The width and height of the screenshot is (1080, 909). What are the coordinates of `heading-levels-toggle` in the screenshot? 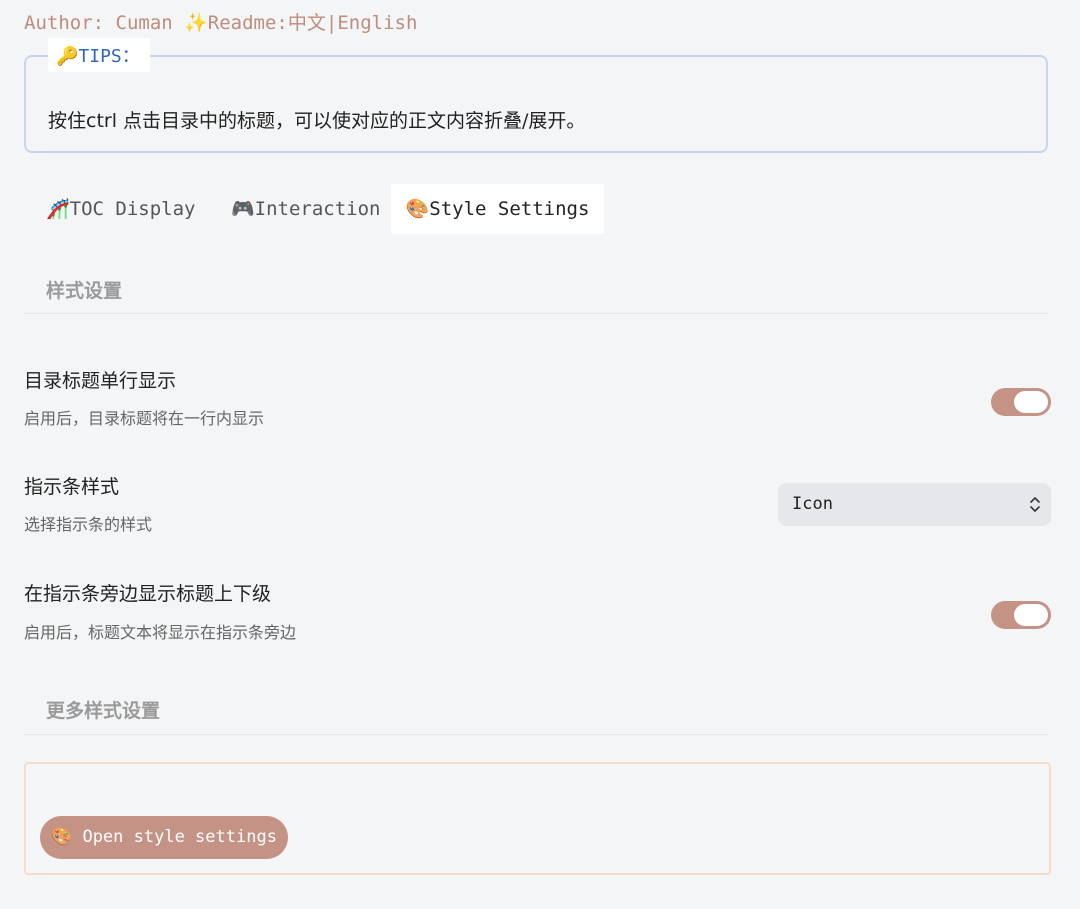 It's located at (1021, 615).